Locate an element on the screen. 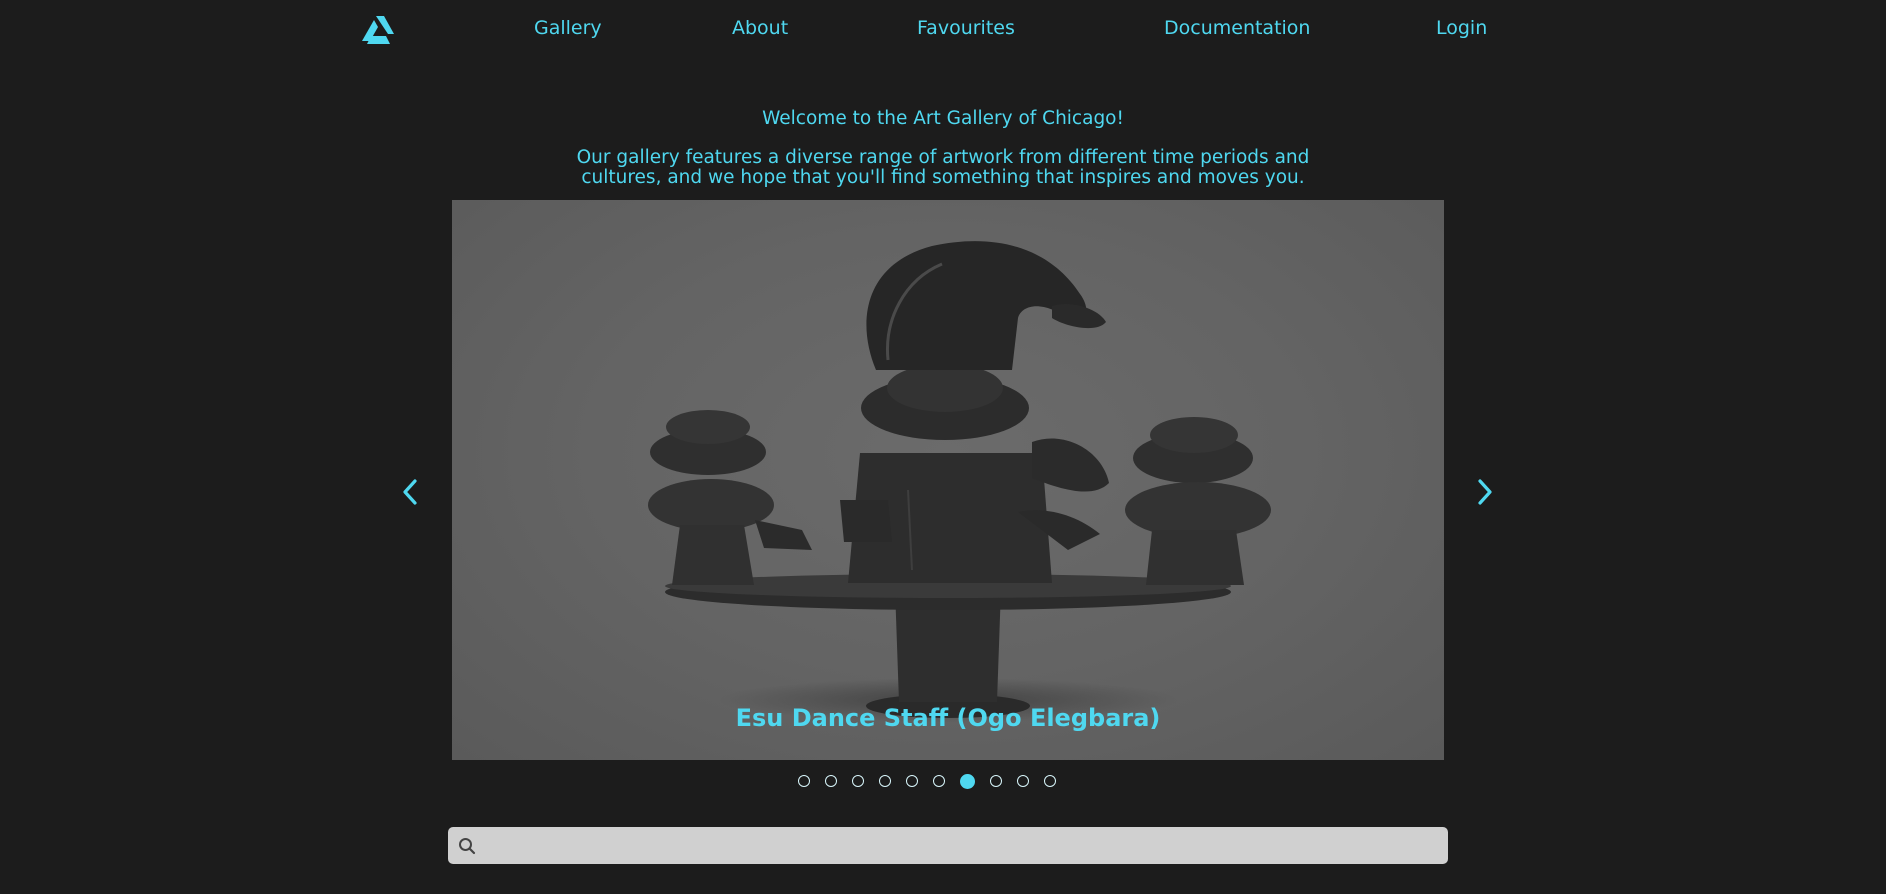 Image resolution: width=1886 pixels, height=894 pixels. carousel-dot-active is located at coordinates (967, 781).